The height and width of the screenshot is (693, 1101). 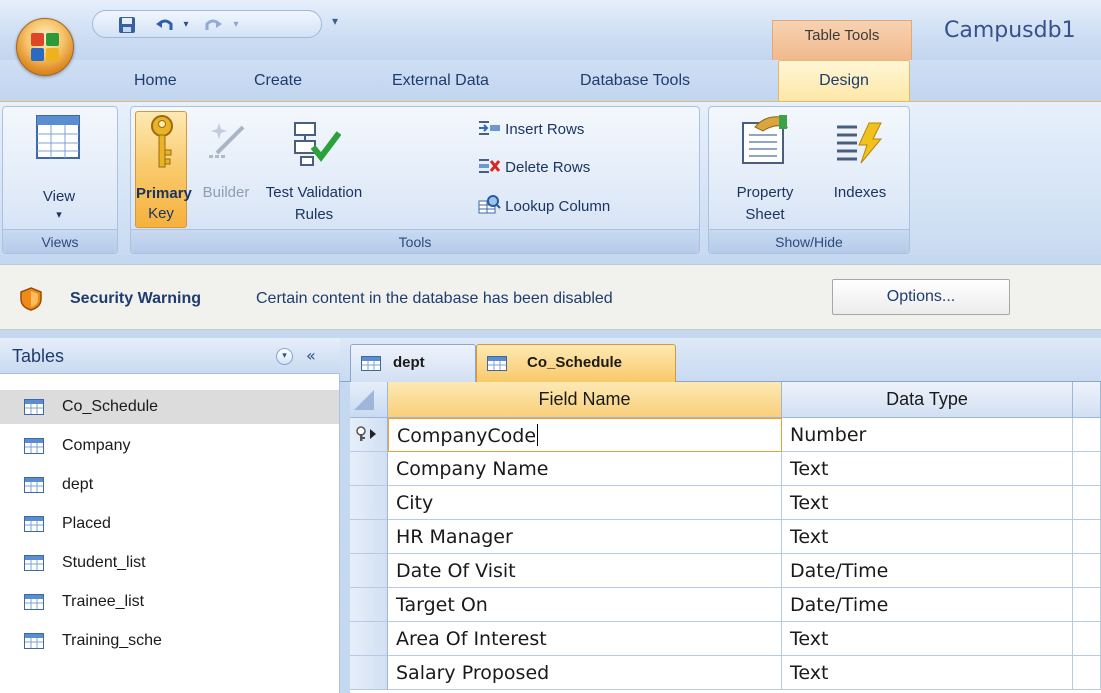 I want to click on field-name-cell: Date Of Visit, so click(x=585, y=571).